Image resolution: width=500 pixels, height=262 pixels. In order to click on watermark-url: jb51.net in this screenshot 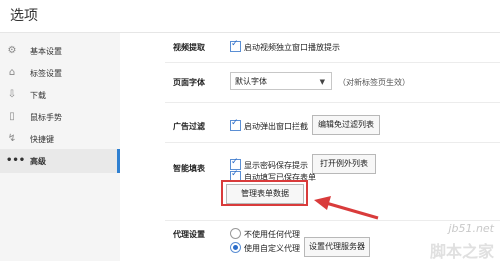, I will do `click(471, 228)`.